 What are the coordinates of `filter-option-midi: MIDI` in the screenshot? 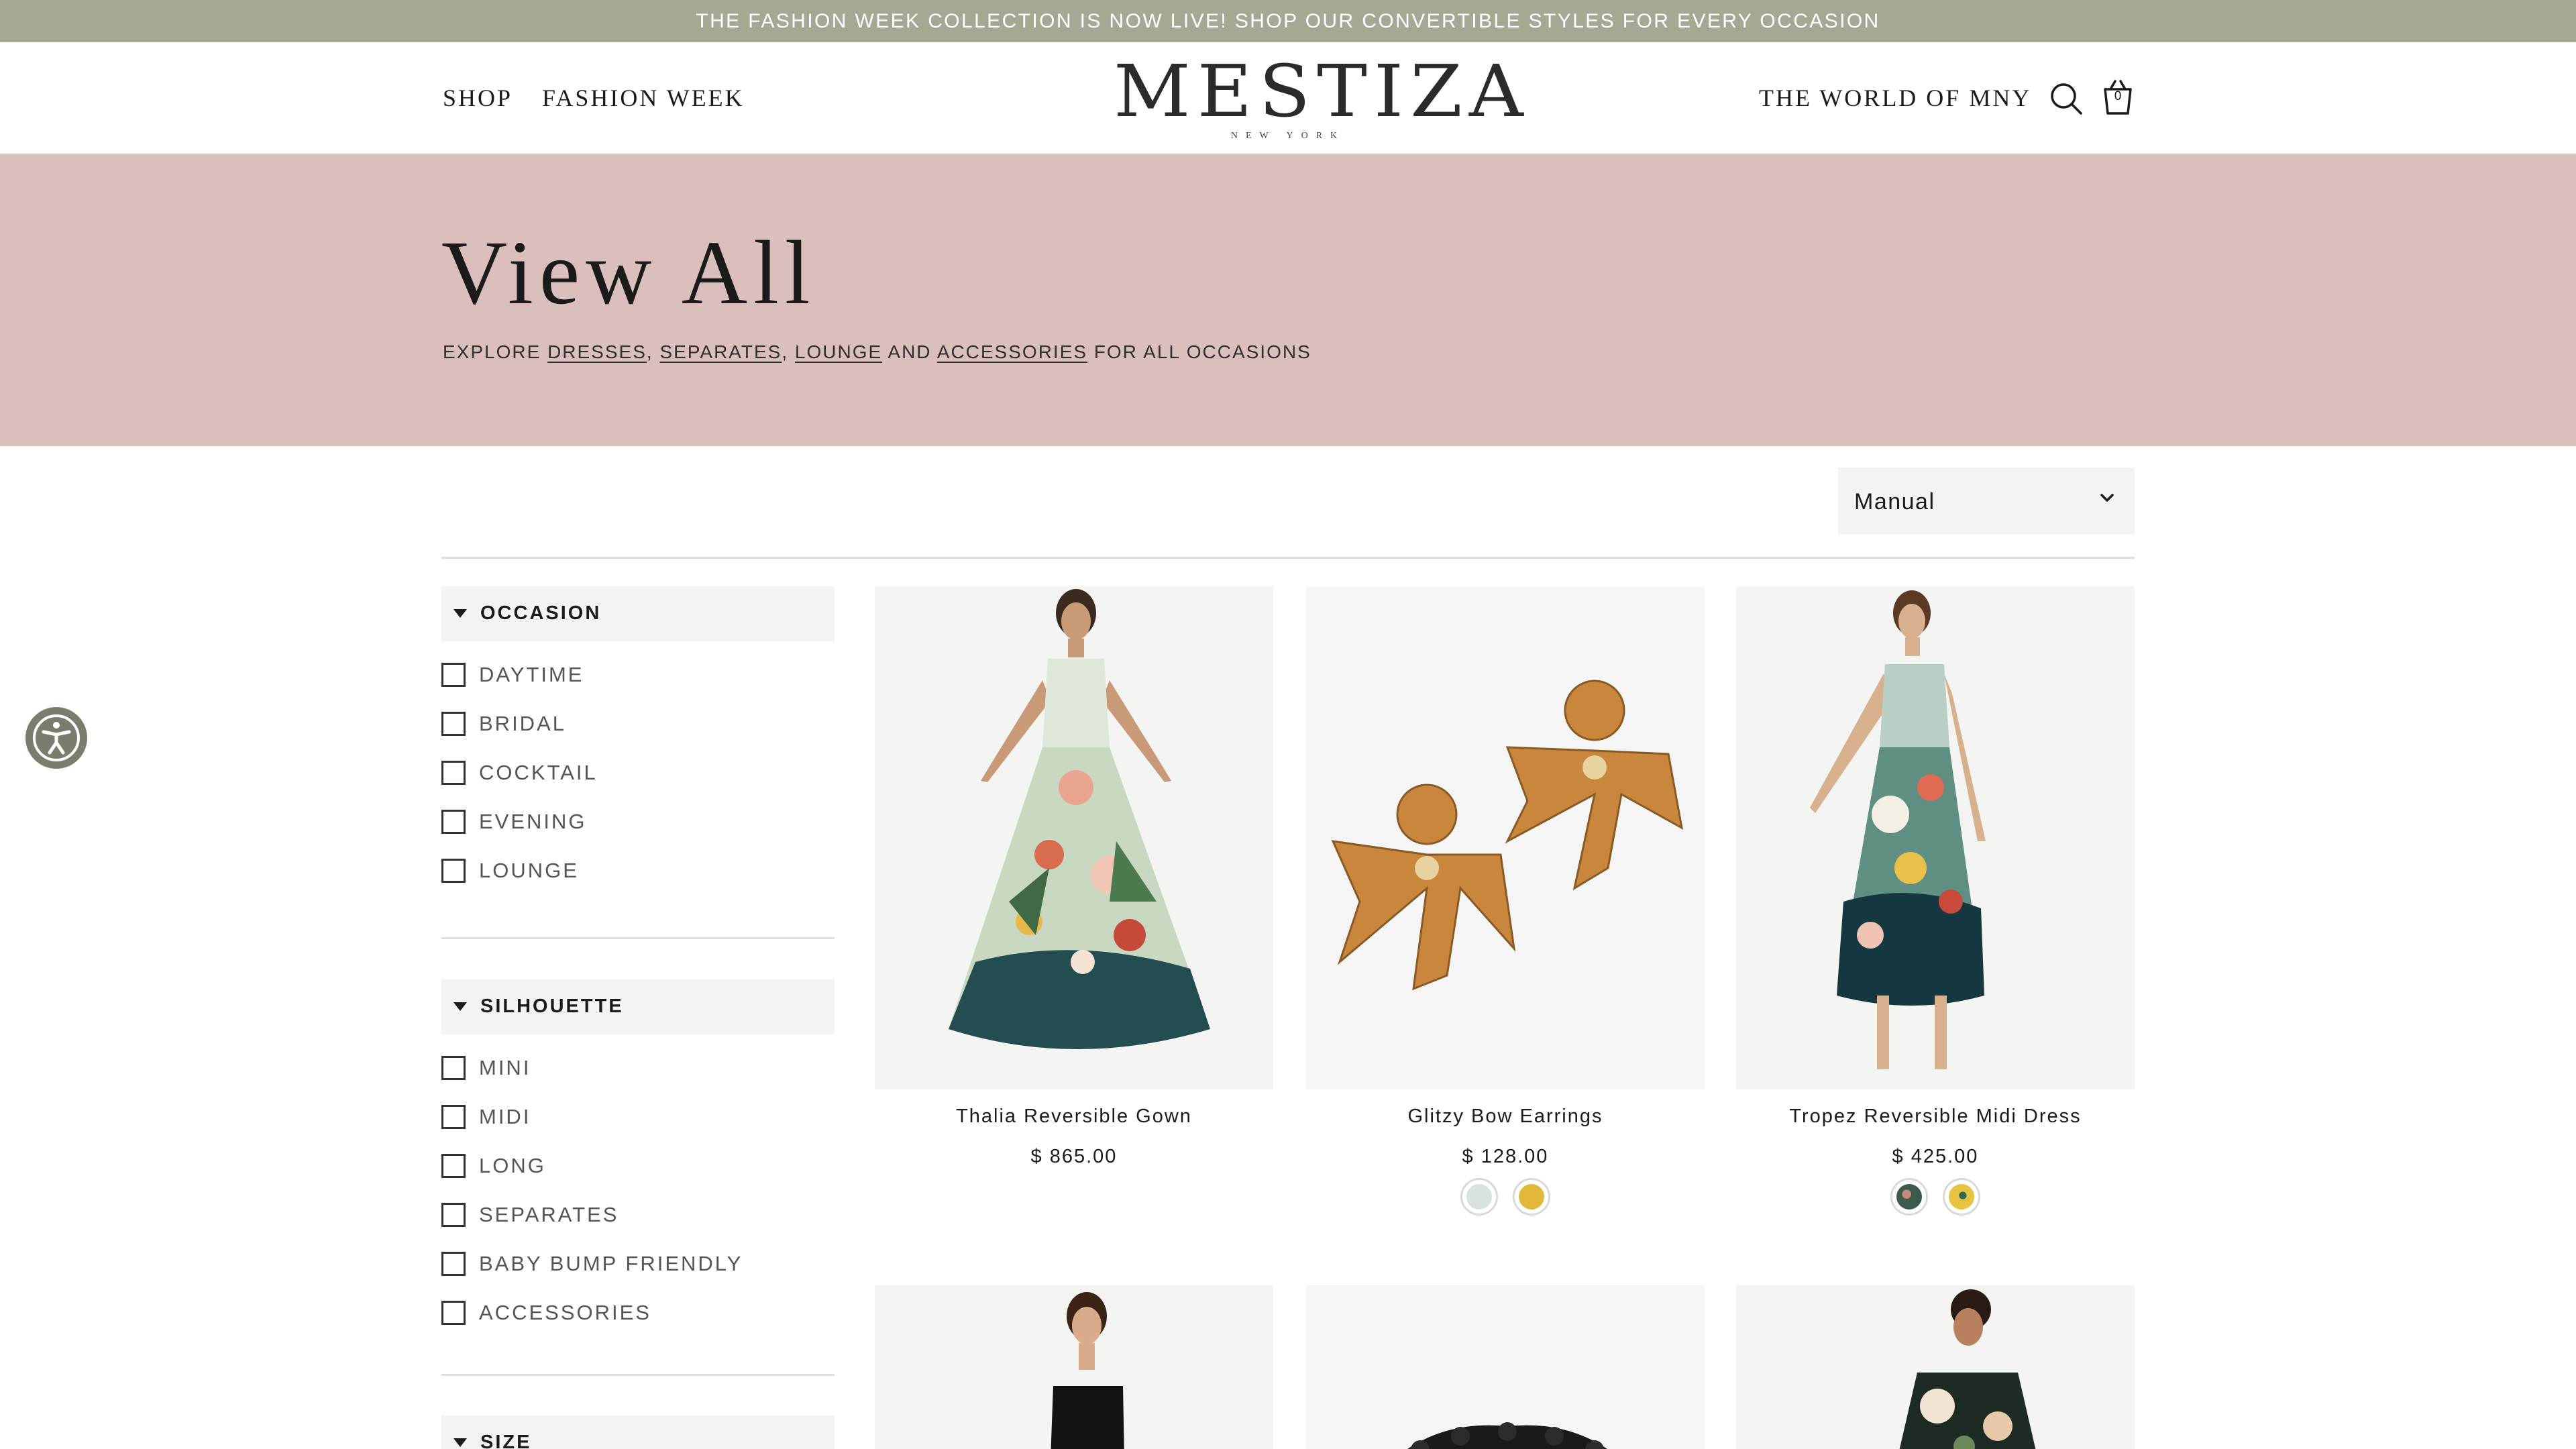 It's located at (486, 1117).